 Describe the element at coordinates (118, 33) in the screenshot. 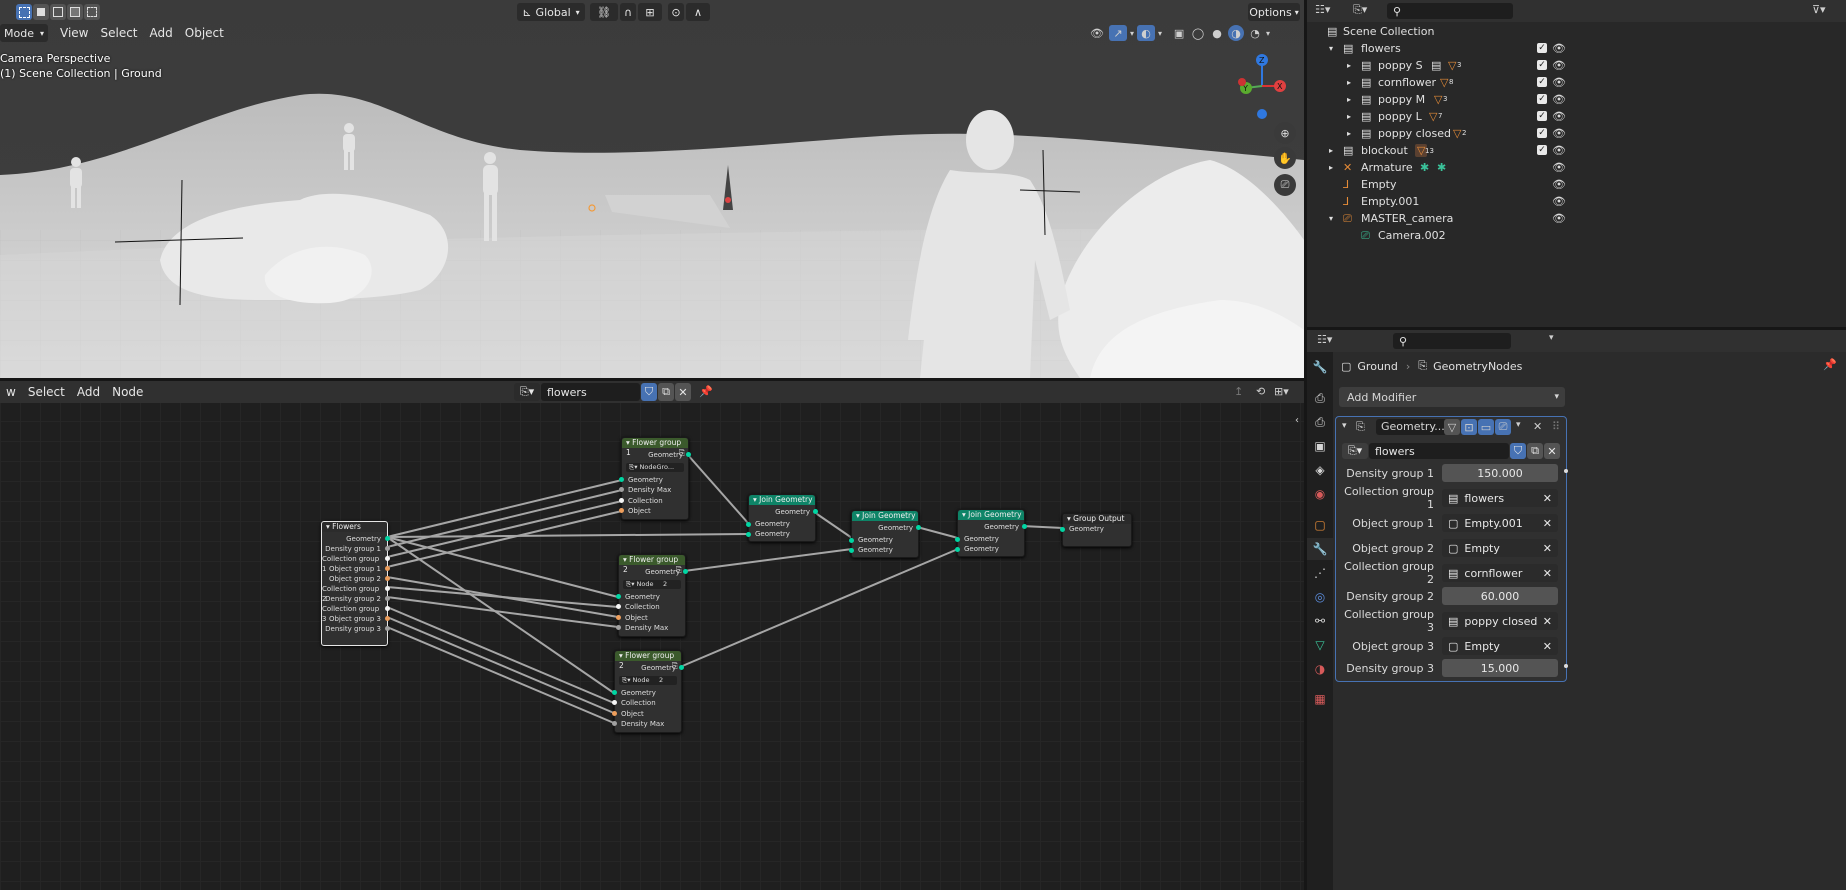

I see `menu-select: Select` at that location.